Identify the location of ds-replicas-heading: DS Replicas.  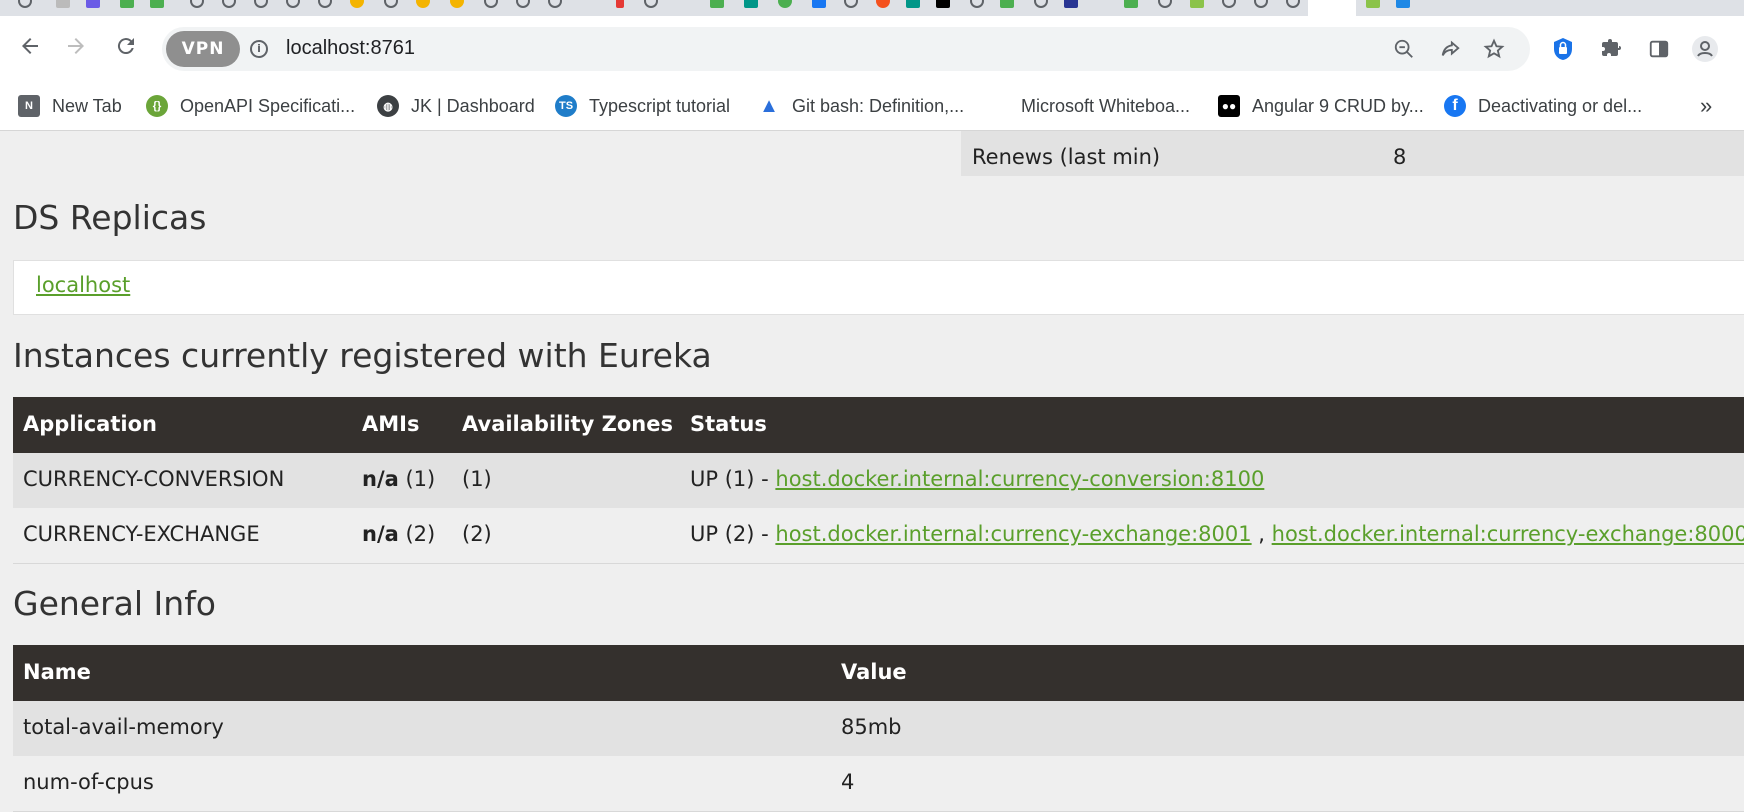
(110, 217).